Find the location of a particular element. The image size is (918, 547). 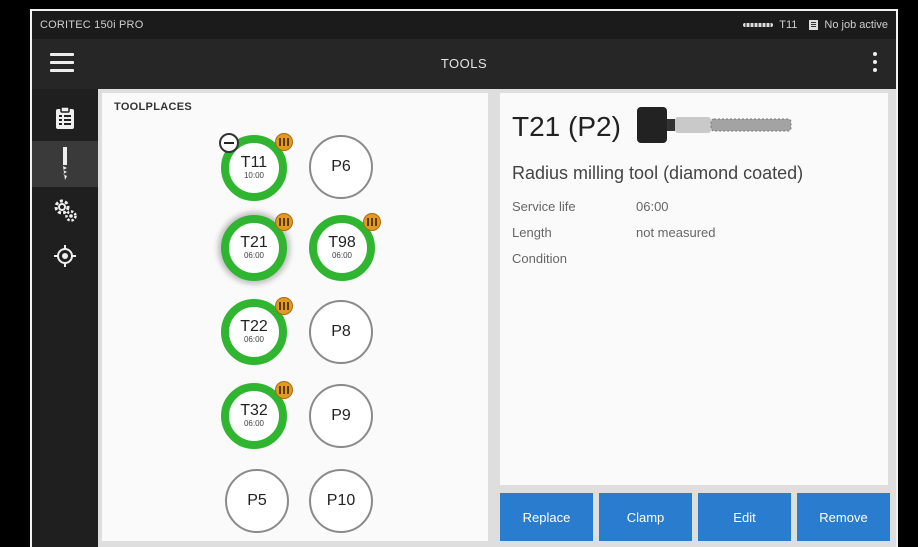

edit-button: Edit is located at coordinates (744, 517).